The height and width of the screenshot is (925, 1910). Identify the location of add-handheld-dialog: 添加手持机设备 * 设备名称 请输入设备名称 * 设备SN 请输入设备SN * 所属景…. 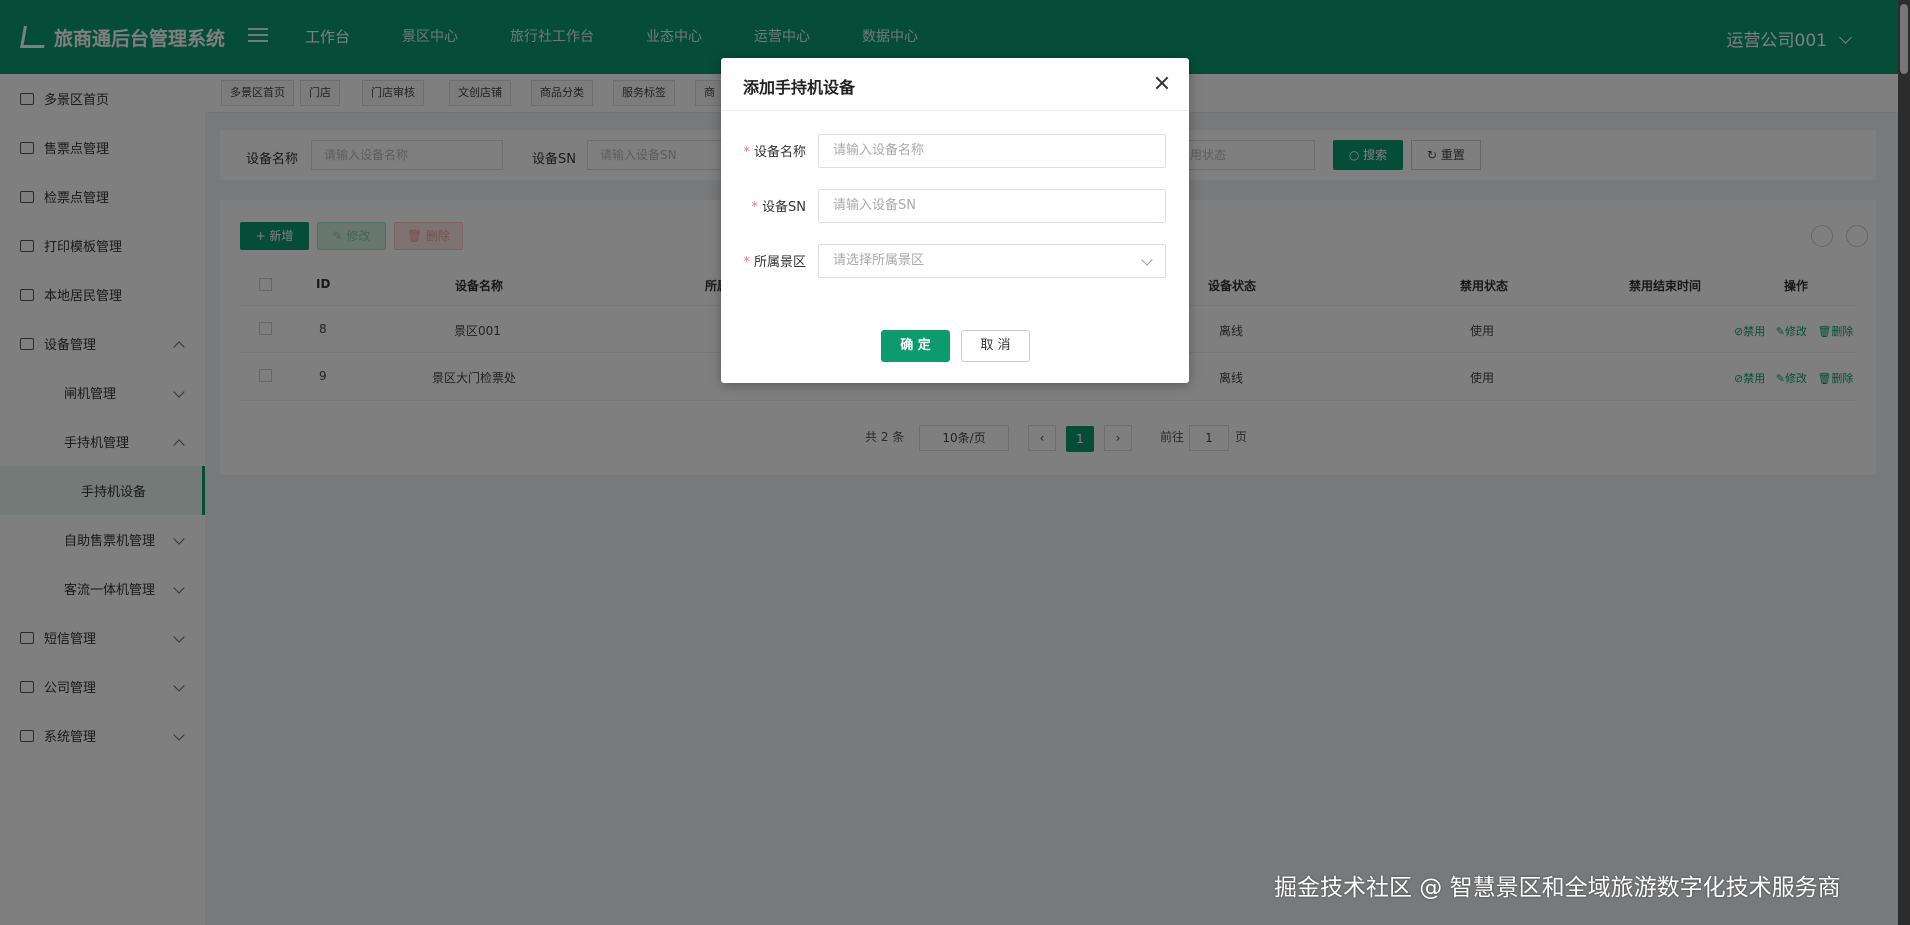
(955, 220).